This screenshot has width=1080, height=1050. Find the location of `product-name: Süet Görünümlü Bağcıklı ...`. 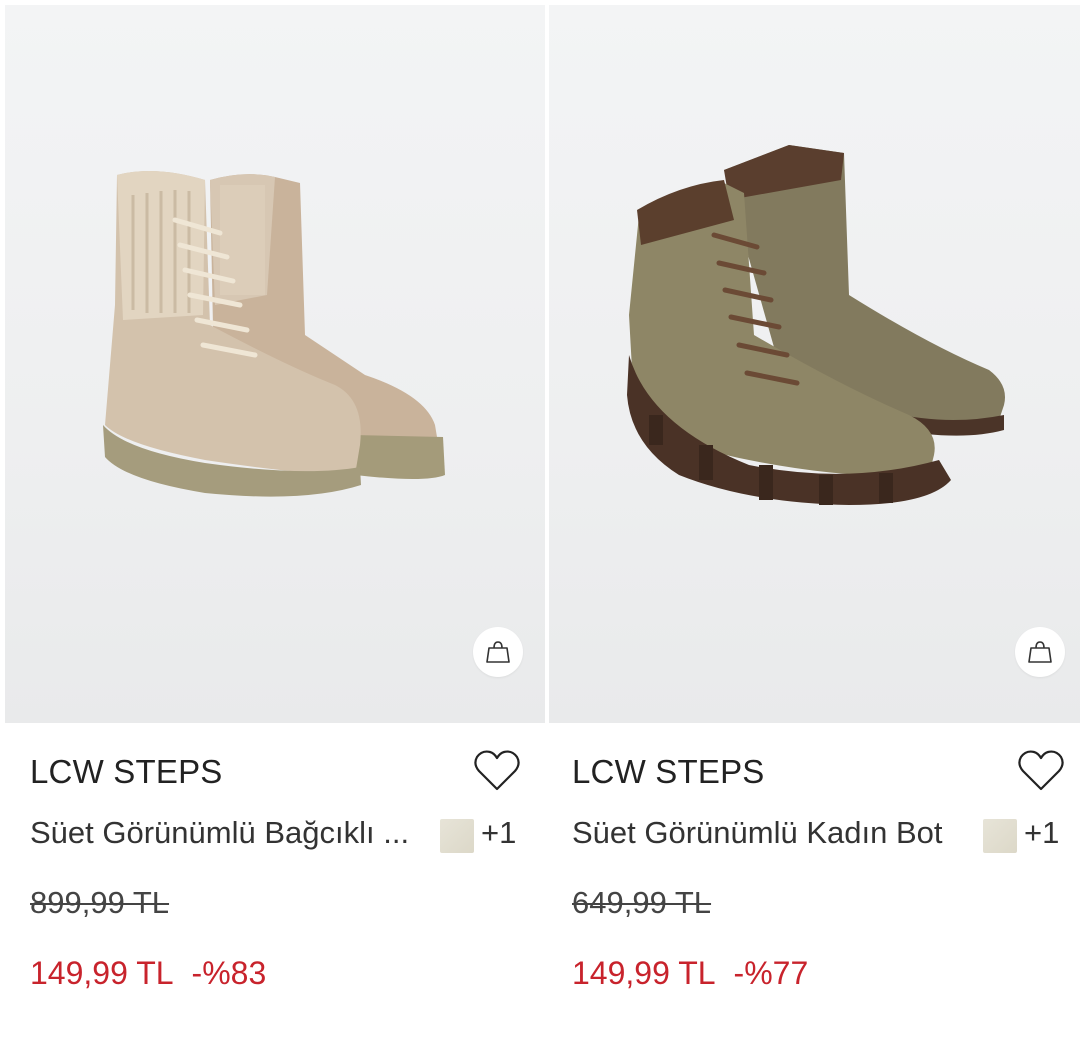

product-name: Süet Görünümlü Bağcıklı ... is located at coordinates (219, 833).